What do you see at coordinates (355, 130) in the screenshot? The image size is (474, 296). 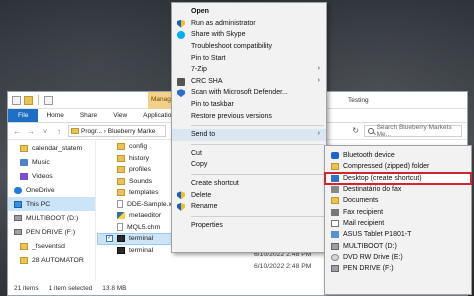 I see `refresh-icon: ↻` at bounding box center [355, 130].